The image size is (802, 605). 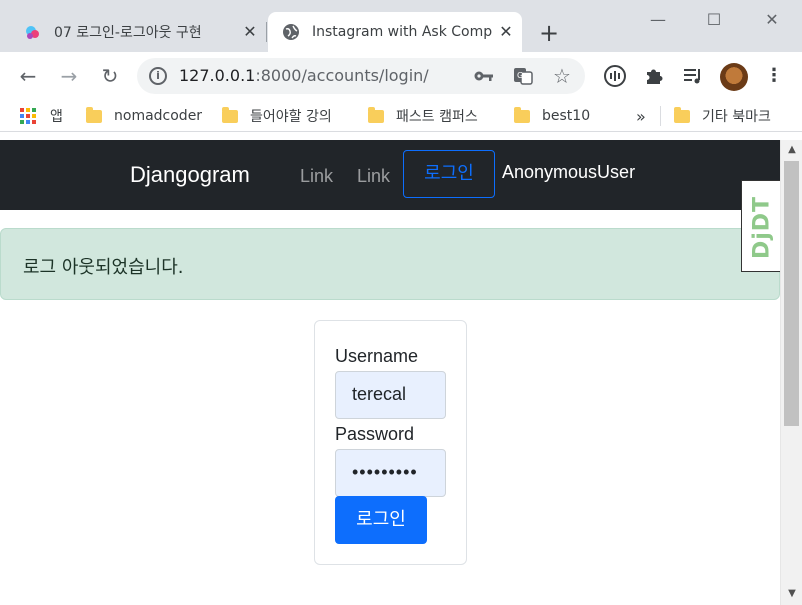 I want to click on password-input: •••••••••, so click(x=390, y=473).